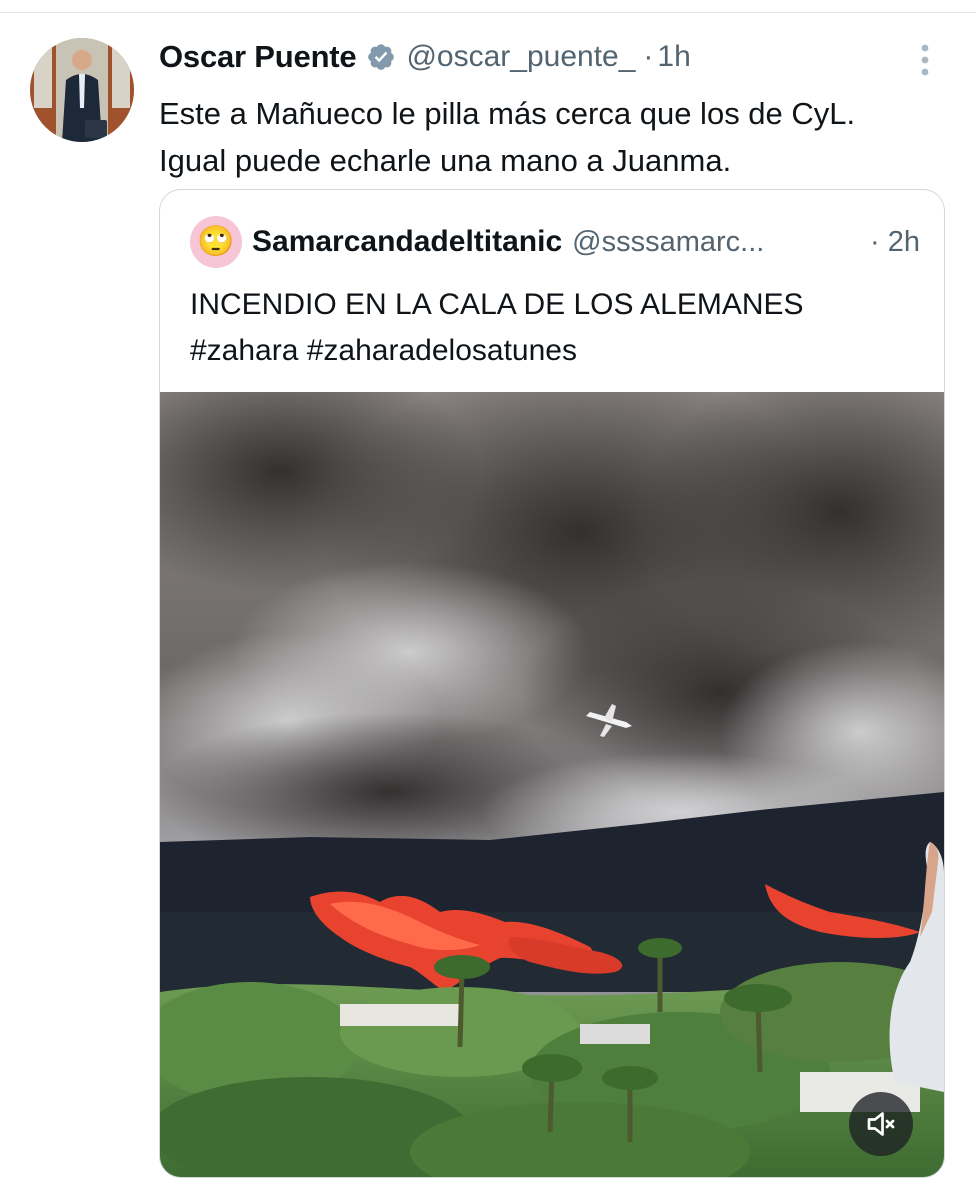 Image resolution: width=976 pixels, height=1200 pixels. What do you see at coordinates (82, 90) in the screenshot?
I see `author-avatar` at bounding box center [82, 90].